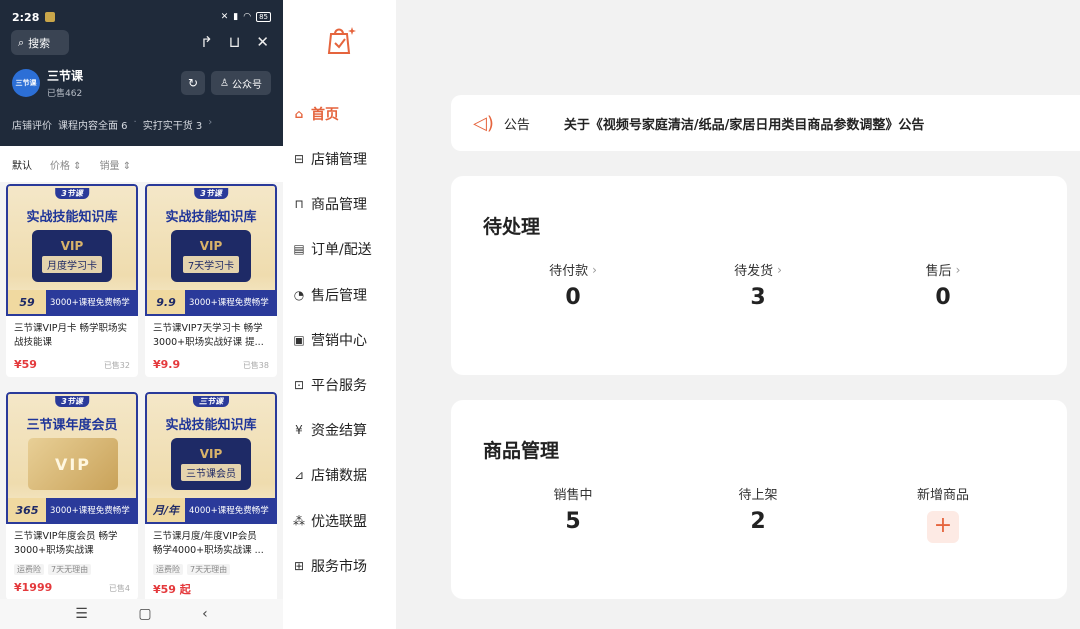 Image resolution: width=1080 pixels, height=629 pixels. I want to click on official-account-label: 公众号, so click(246, 85).